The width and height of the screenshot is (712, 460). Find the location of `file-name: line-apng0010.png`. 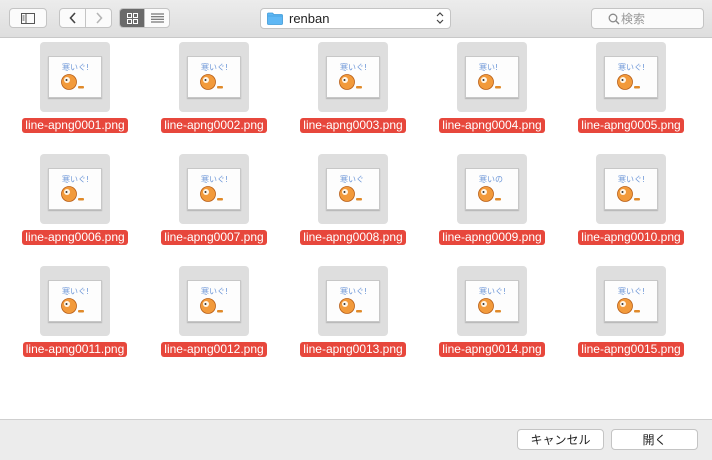

file-name: line-apng0010.png is located at coordinates (631, 237).